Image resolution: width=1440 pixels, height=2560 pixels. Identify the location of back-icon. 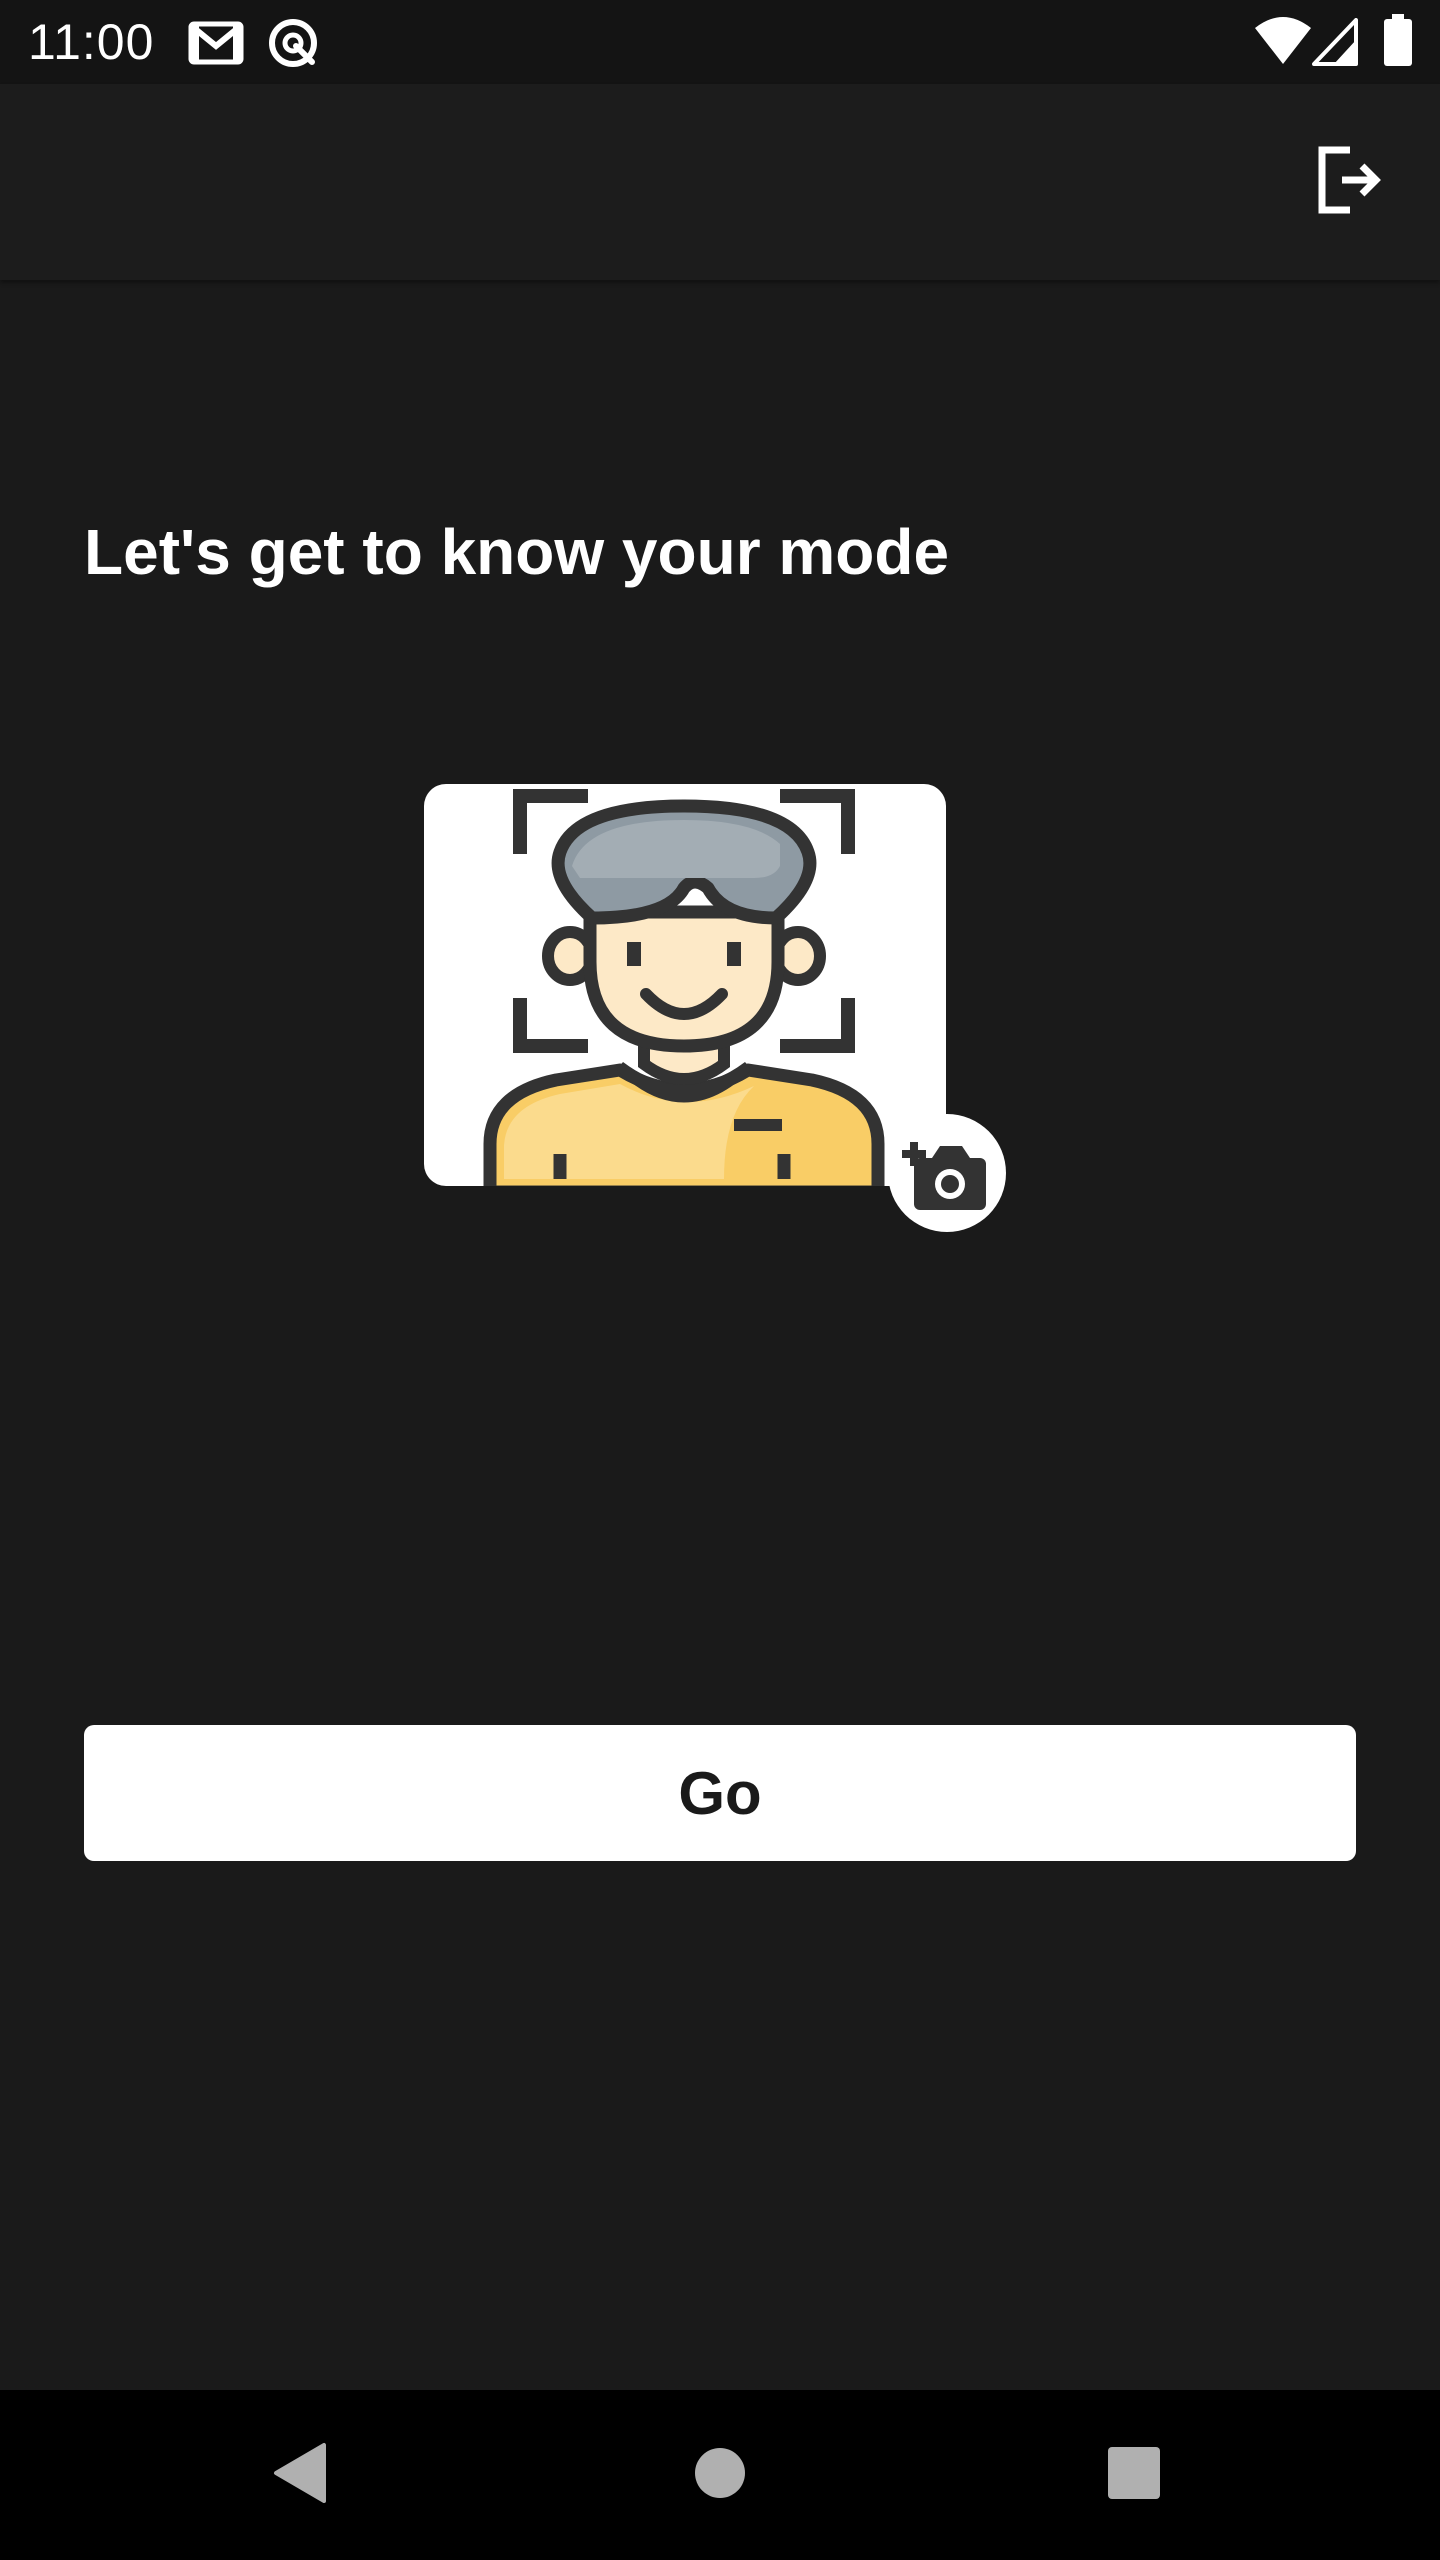
(300, 2475).